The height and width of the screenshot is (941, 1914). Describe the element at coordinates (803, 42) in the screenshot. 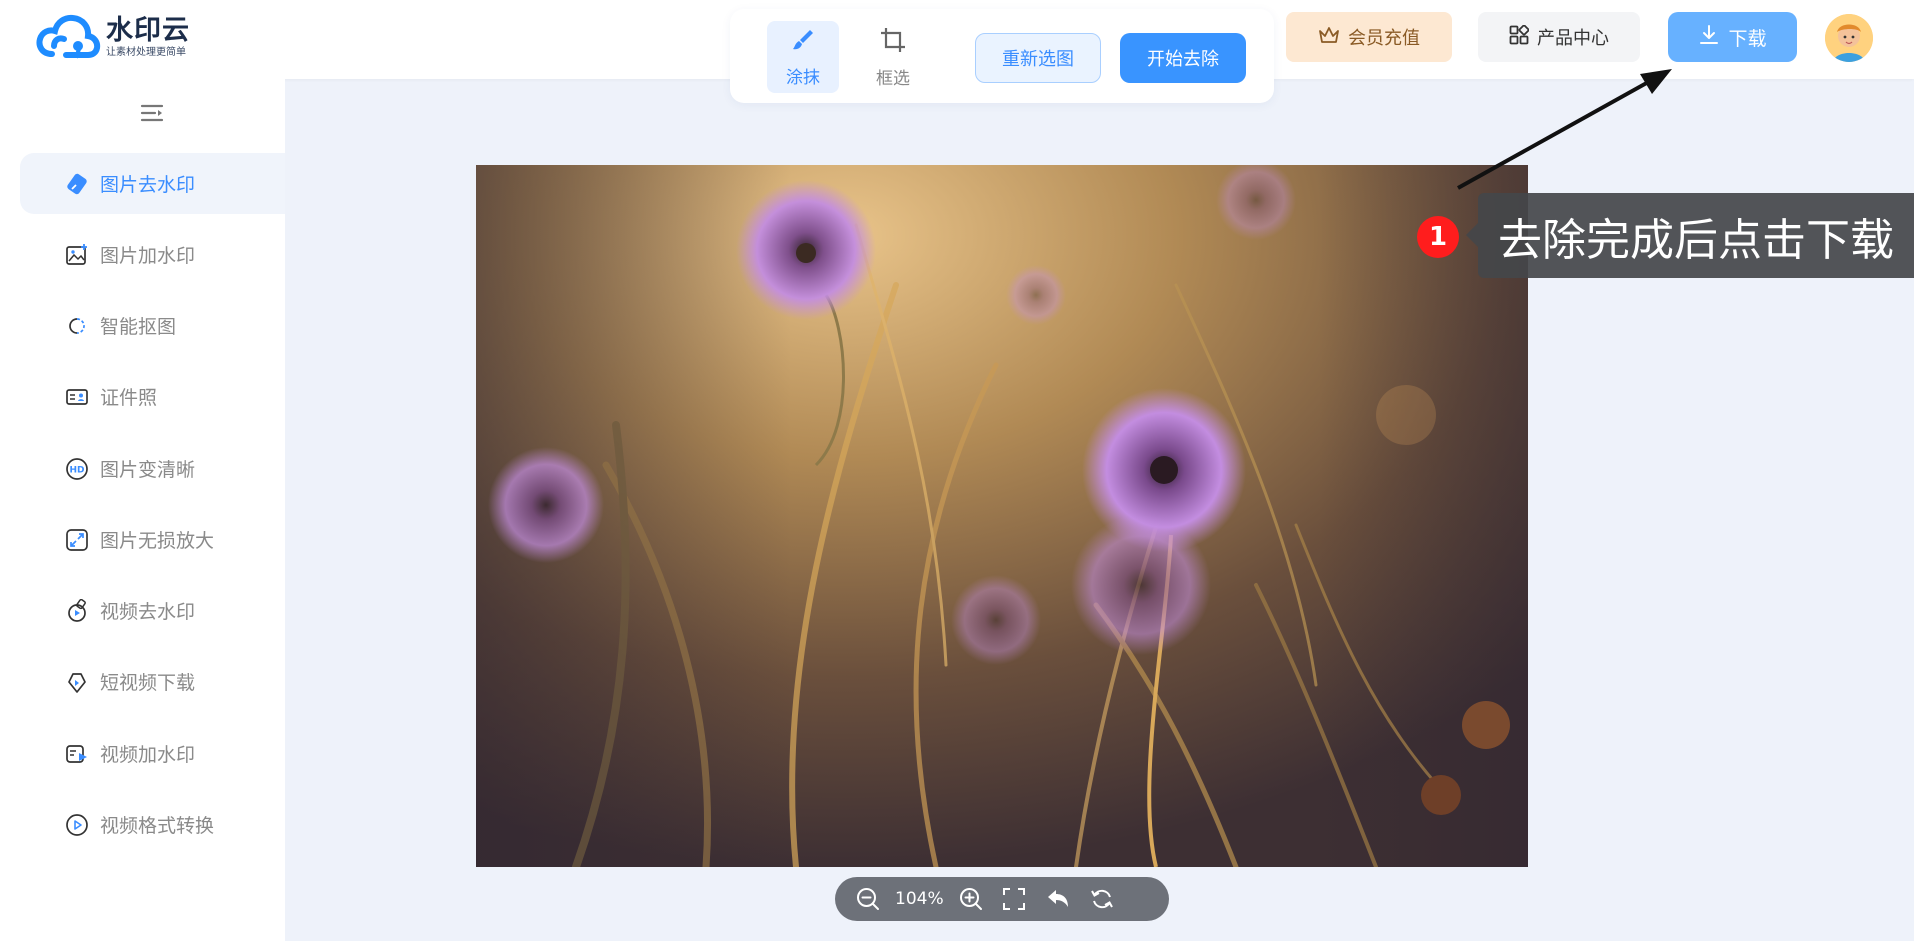

I see `brush-icon` at that location.